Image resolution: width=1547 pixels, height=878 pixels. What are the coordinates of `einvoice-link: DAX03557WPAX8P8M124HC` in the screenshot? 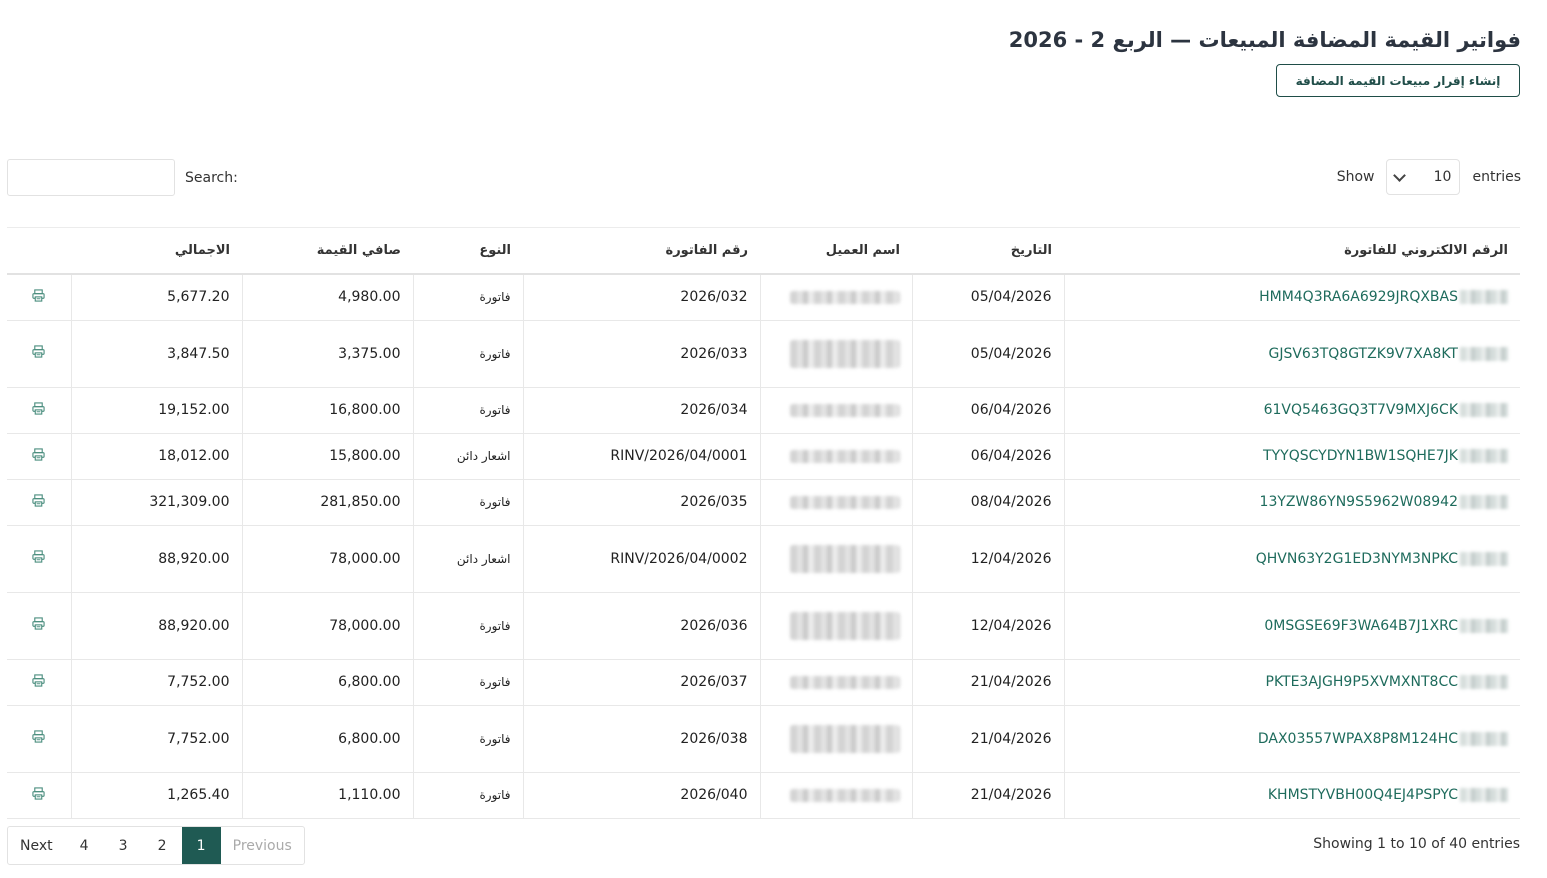 It's located at (1358, 739).